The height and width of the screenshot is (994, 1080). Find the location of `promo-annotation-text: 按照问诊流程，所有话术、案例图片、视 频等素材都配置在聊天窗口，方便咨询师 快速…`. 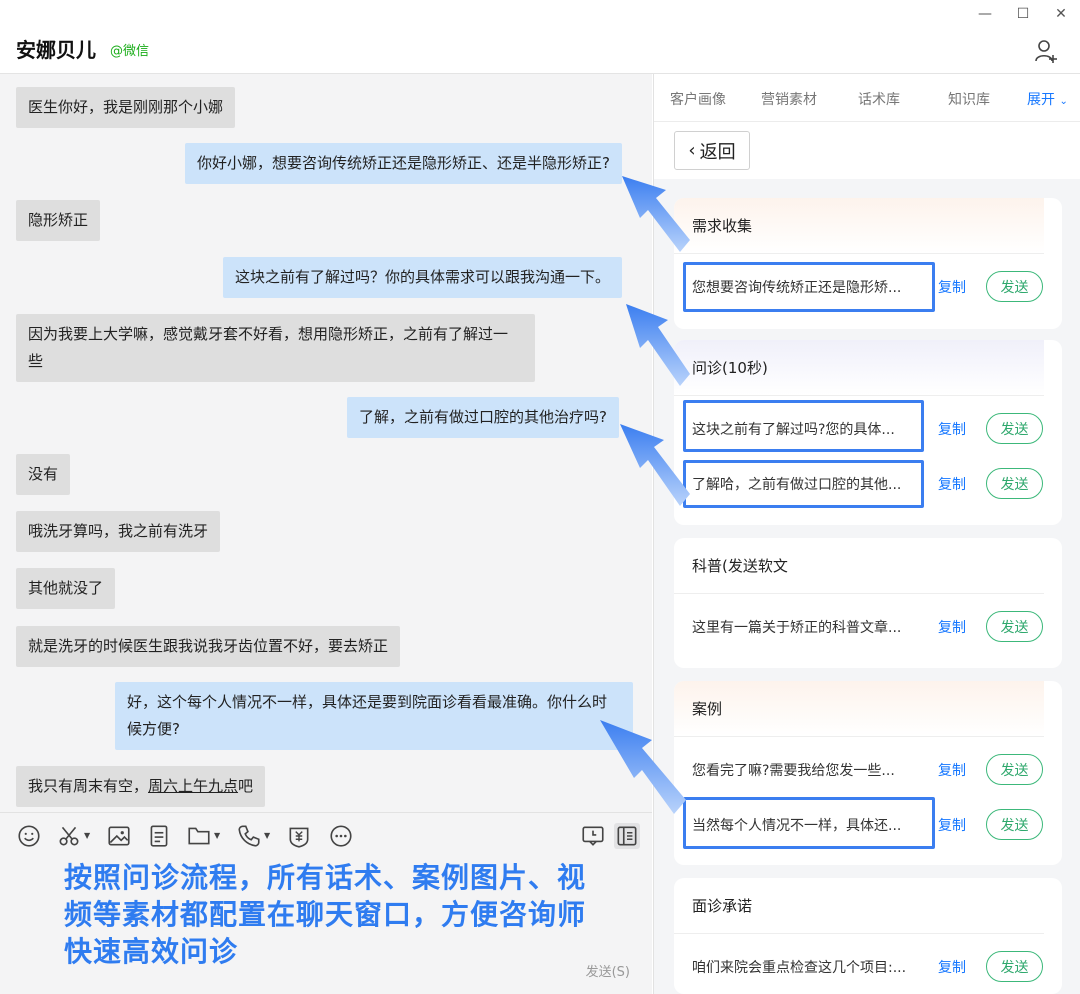

promo-annotation-text: 按照问诊流程，所有话术、案例图片、视 频等素材都配置在聊天窗口，方便咨询师 快速… is located at coordinates (344, 914).